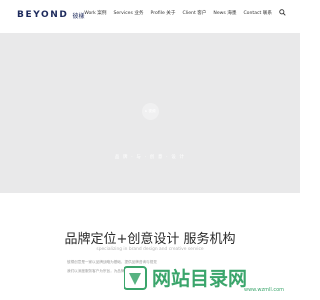 The height and width of the screenshot is (300, 320). Describe the element at coordinates (194, 13) in the screenshot. I see `nav-client: Client 客户` at that location.